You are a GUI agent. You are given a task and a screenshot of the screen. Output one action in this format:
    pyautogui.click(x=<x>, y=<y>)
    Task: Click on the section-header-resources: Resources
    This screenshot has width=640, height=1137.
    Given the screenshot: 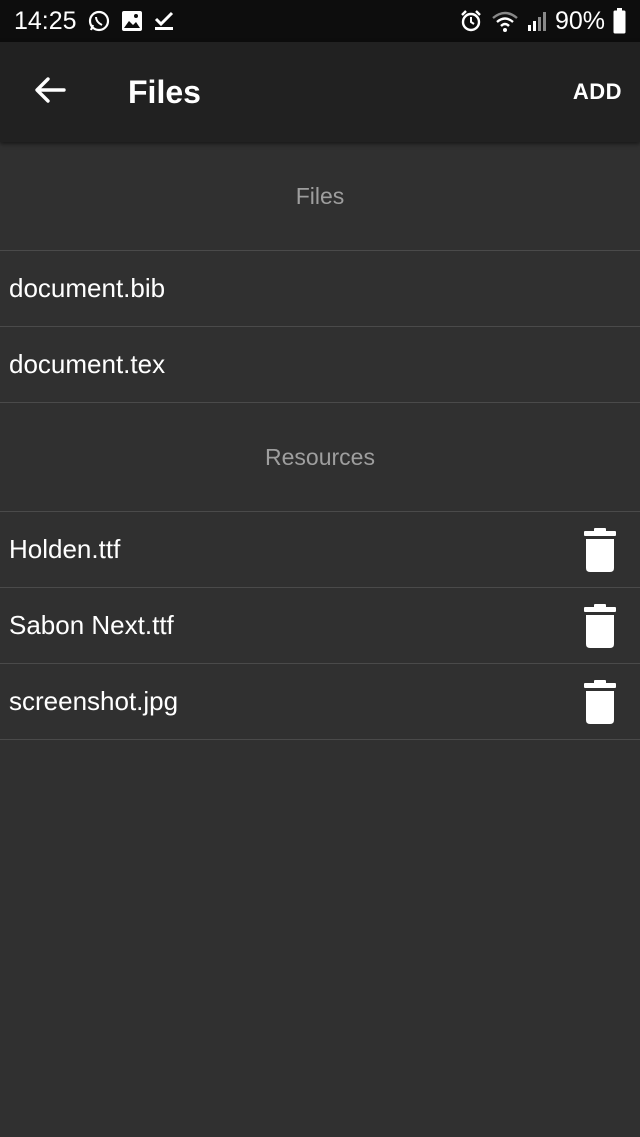 What is the action you would take?
    pyautogui.click(x=320, y=457)
    